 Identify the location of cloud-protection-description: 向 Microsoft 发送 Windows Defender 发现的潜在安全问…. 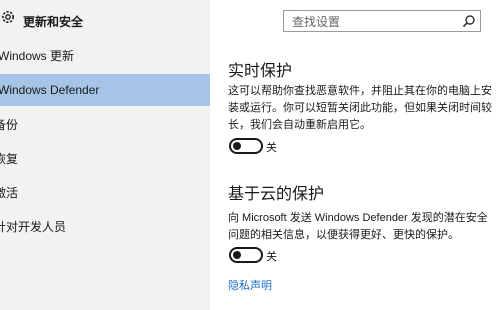
(358, 226).